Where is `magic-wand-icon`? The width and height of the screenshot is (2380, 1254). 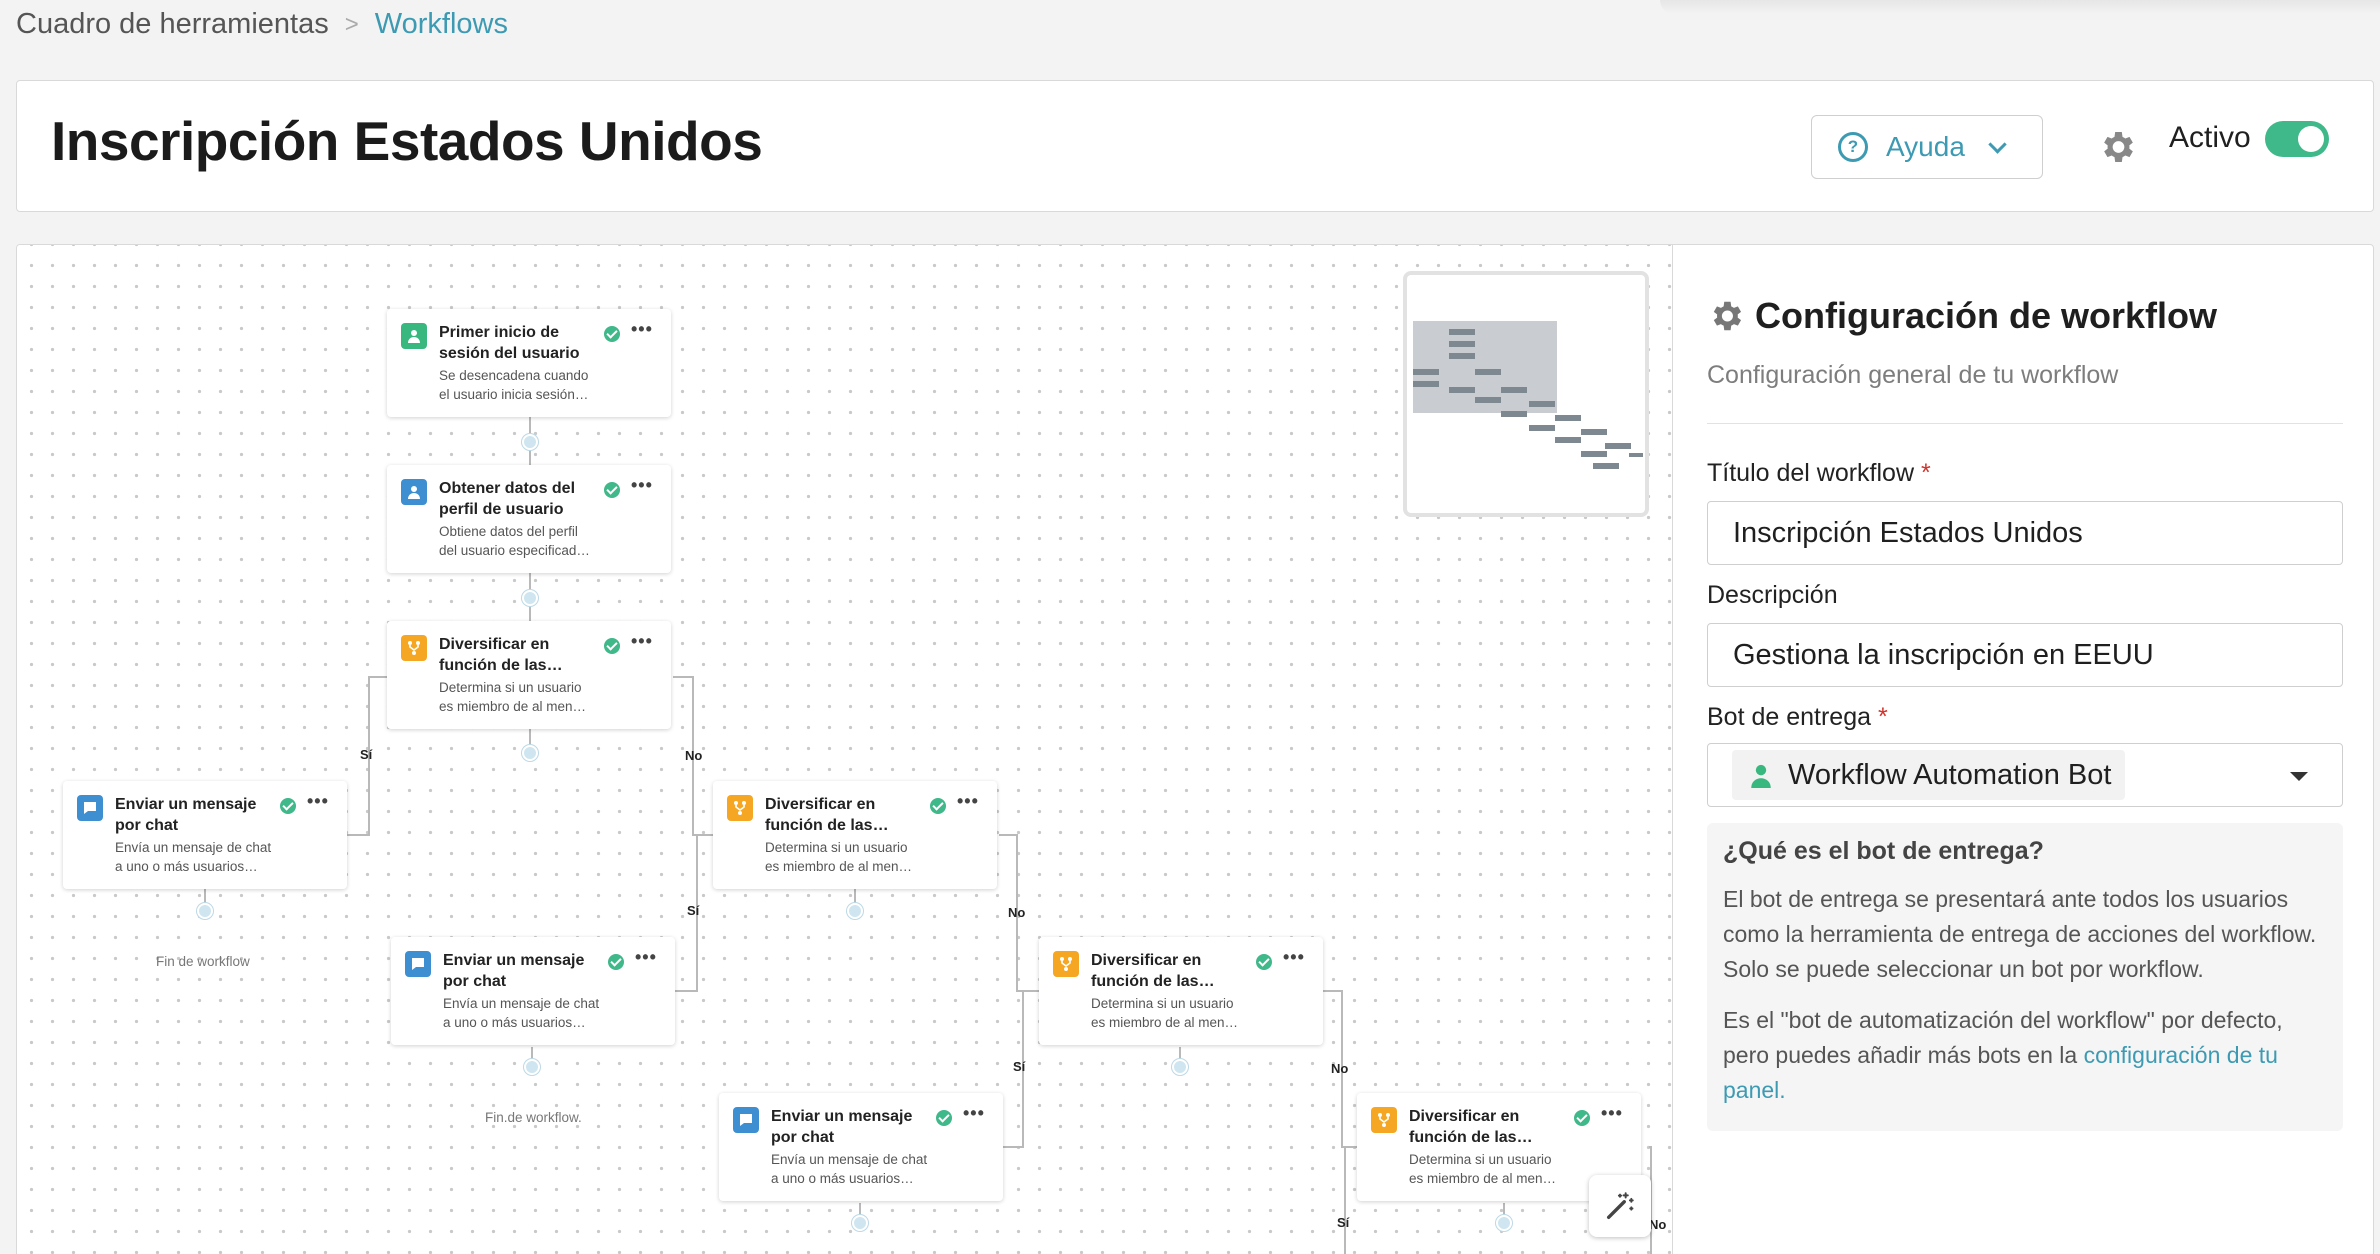
magic-wand-icon is located at coordinates (1620, 1206).